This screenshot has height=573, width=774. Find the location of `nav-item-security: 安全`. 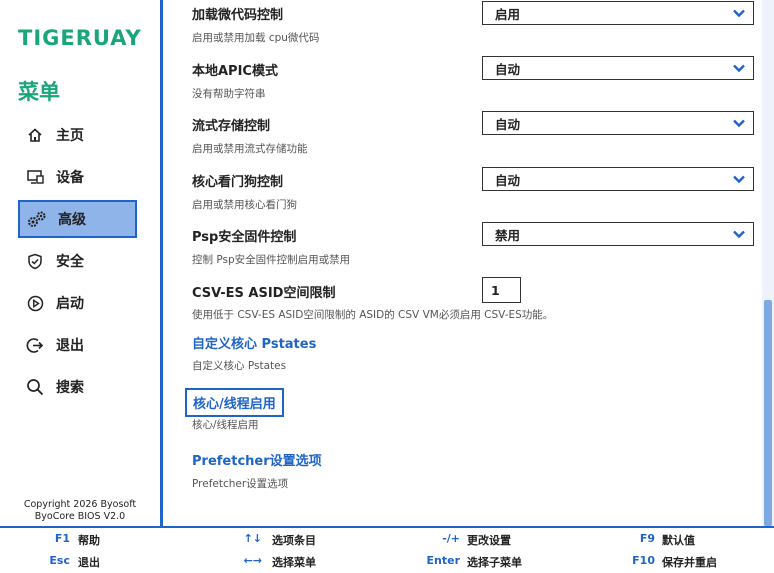

nav-item-security: 安全 is located at coordinates (77, 261).